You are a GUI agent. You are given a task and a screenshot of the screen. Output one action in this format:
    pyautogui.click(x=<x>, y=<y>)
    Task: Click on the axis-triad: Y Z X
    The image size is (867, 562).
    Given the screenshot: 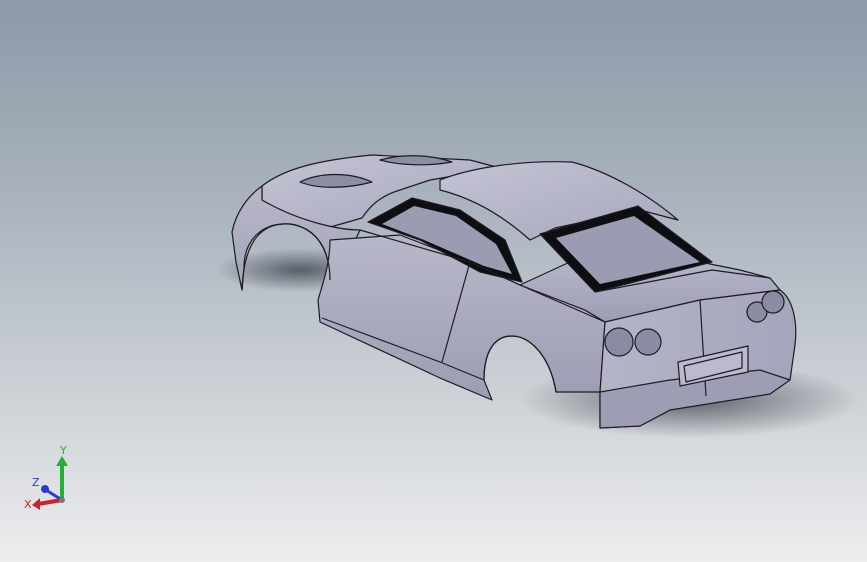 What is the action you would take?
    pyautogui.click(x=48, y=478)
    